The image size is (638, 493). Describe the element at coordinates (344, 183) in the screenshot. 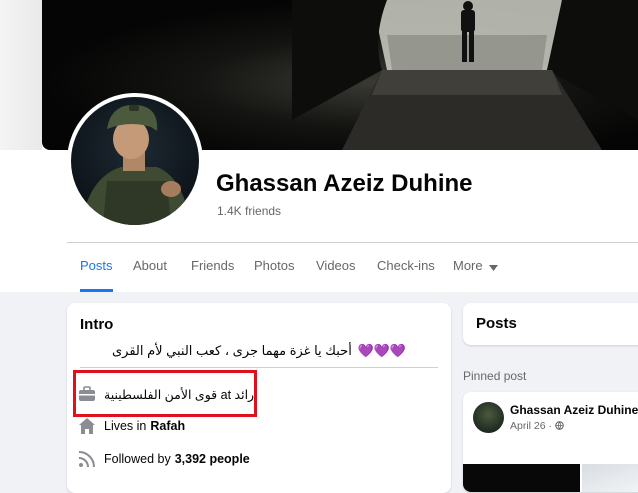

I see `profile-name: Ghassan Azeiz Duhine` at that location.